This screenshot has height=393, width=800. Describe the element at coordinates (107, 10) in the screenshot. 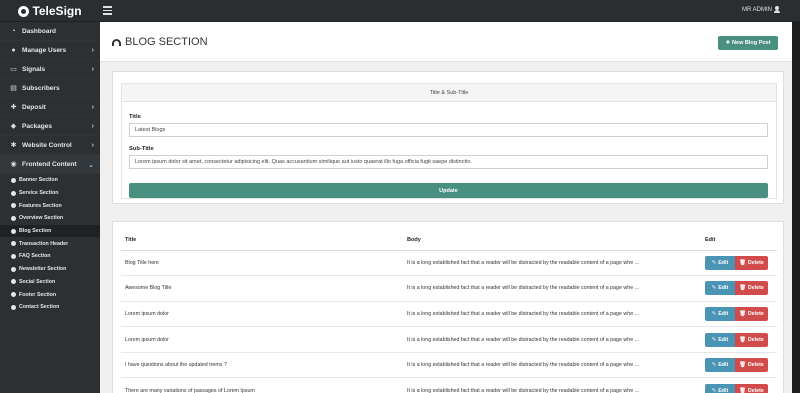

I see `hamburger-menu-icon` at that location.